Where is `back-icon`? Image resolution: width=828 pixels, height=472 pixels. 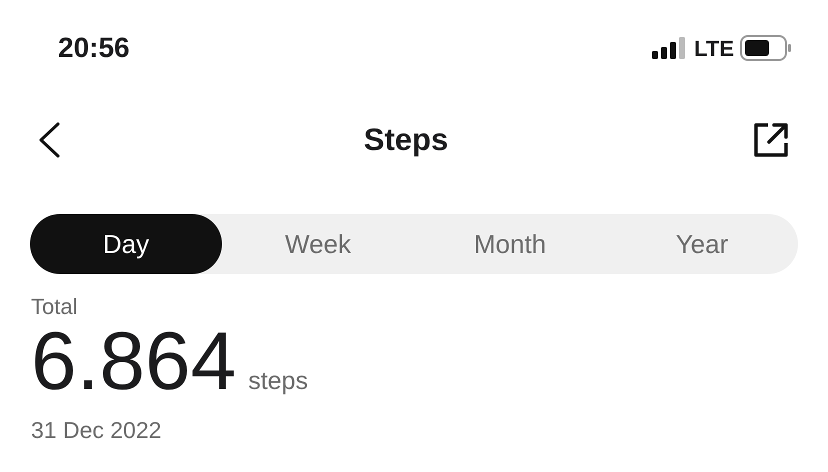 back-icon is located at coordinates (49, 140).